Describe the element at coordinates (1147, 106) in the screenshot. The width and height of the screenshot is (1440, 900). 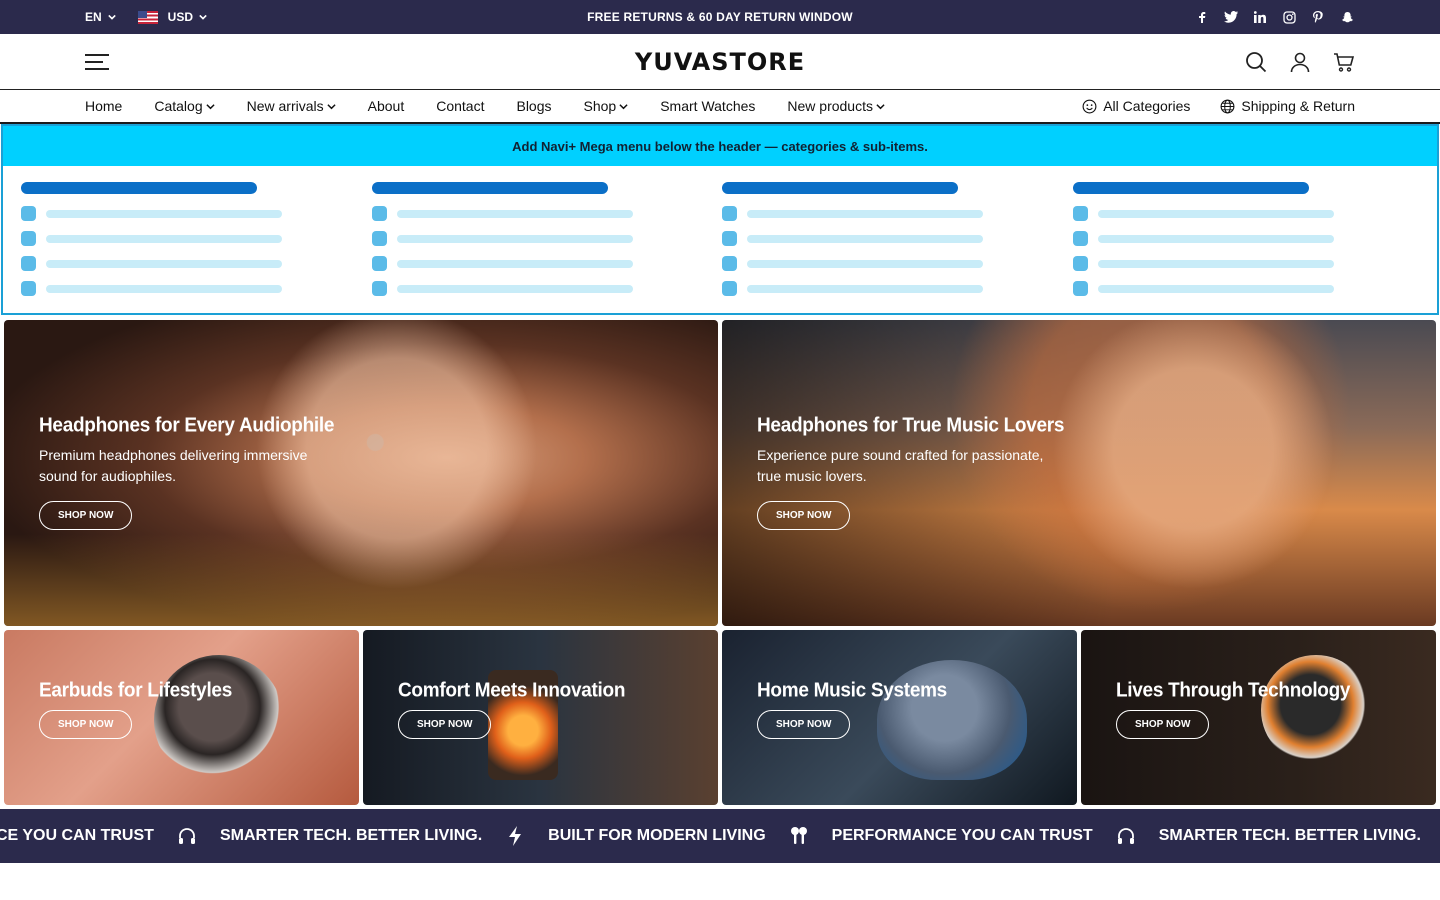
I see `all-categories-label: All Categories` at that location.